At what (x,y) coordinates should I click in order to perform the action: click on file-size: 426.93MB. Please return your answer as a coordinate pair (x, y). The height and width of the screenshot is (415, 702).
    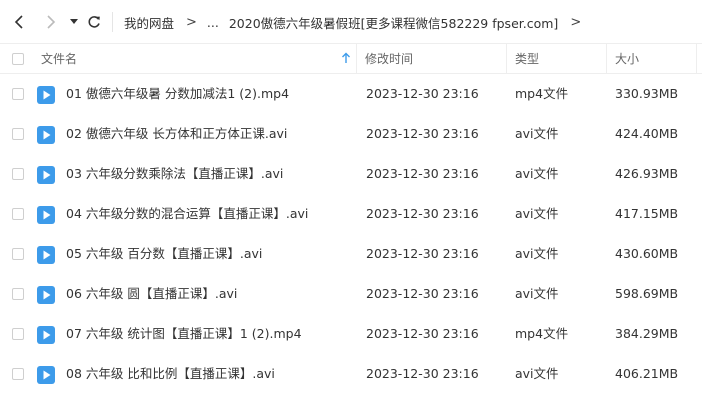
    Looking at the image, I should click on (647, 173).